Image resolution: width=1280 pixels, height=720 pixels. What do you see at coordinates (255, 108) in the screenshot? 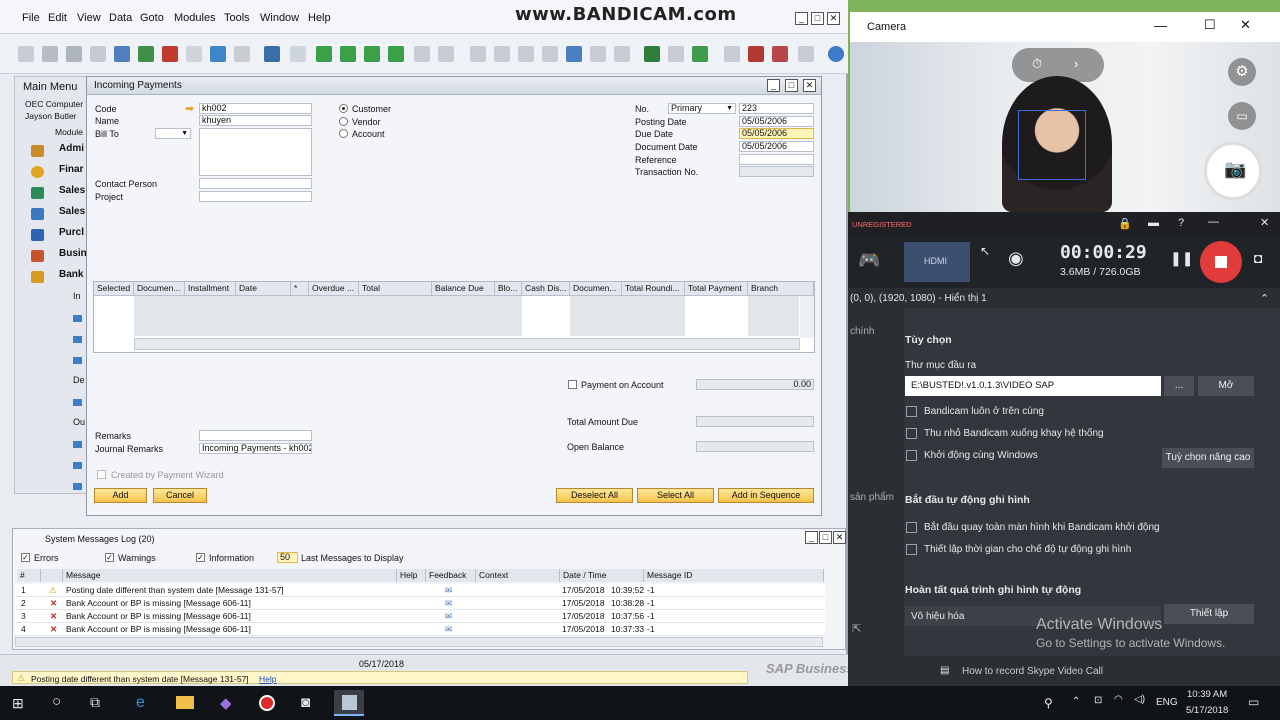
I see `code-field: kh002` at bounding box center [255, 108].